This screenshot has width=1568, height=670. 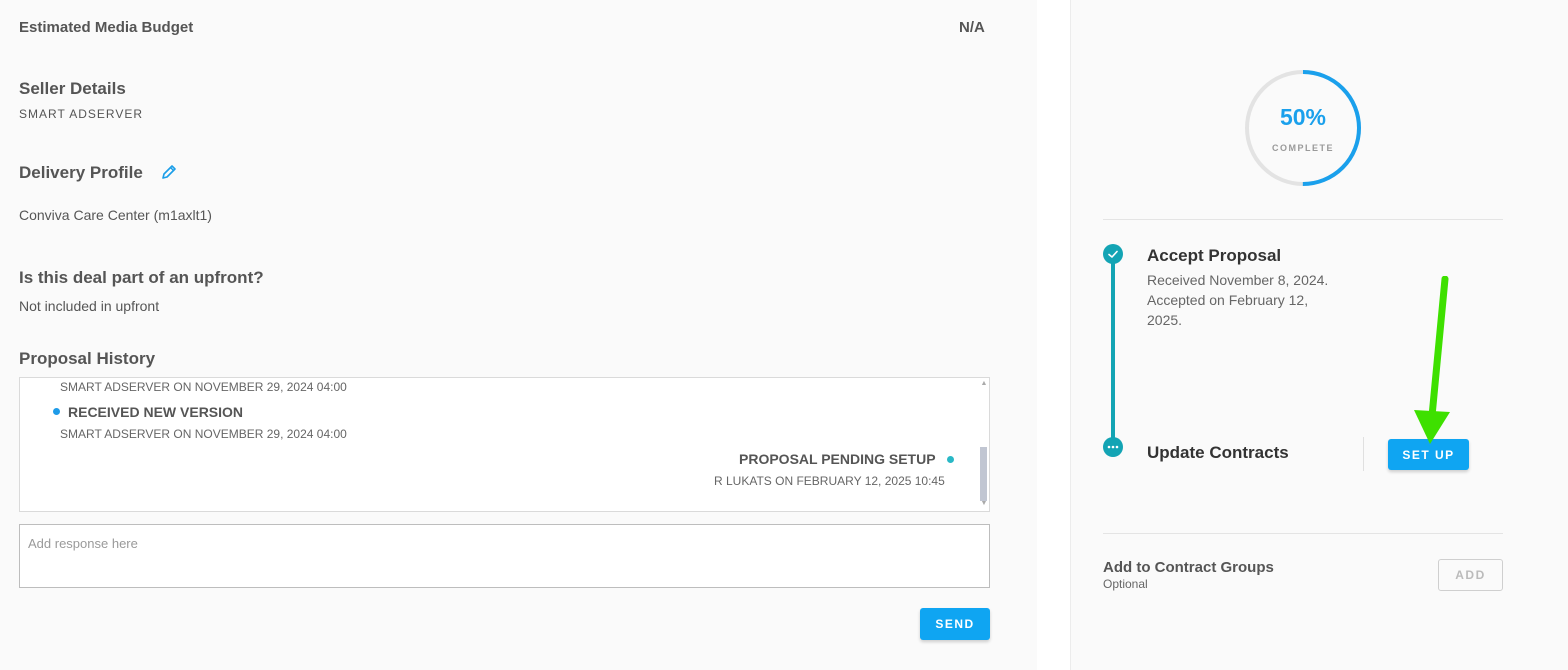 What do you see at coordinates (87, 358) in the screenshot?
I see `proposal-history-heading: Proposal History` at bounding box center [87, 358].